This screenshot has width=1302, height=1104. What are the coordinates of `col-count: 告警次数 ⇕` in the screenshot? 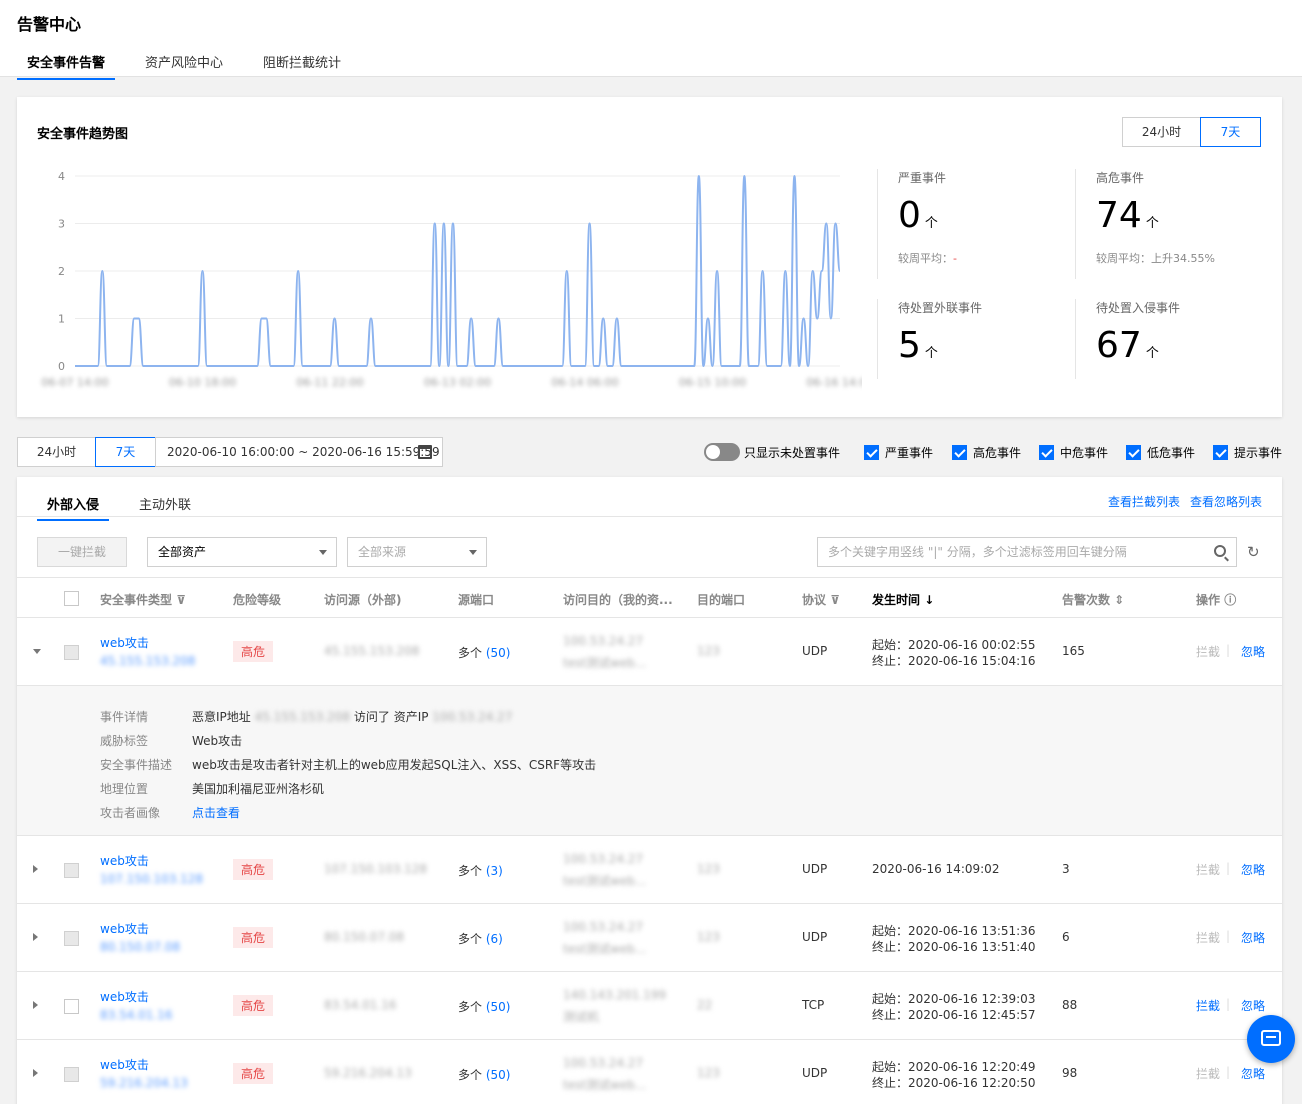 It's located at (1093, 599).